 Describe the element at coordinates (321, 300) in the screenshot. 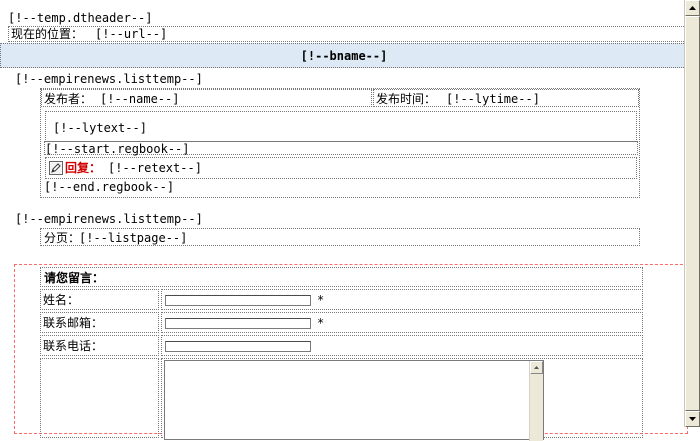

I see `name-required-mark: *` at that location.